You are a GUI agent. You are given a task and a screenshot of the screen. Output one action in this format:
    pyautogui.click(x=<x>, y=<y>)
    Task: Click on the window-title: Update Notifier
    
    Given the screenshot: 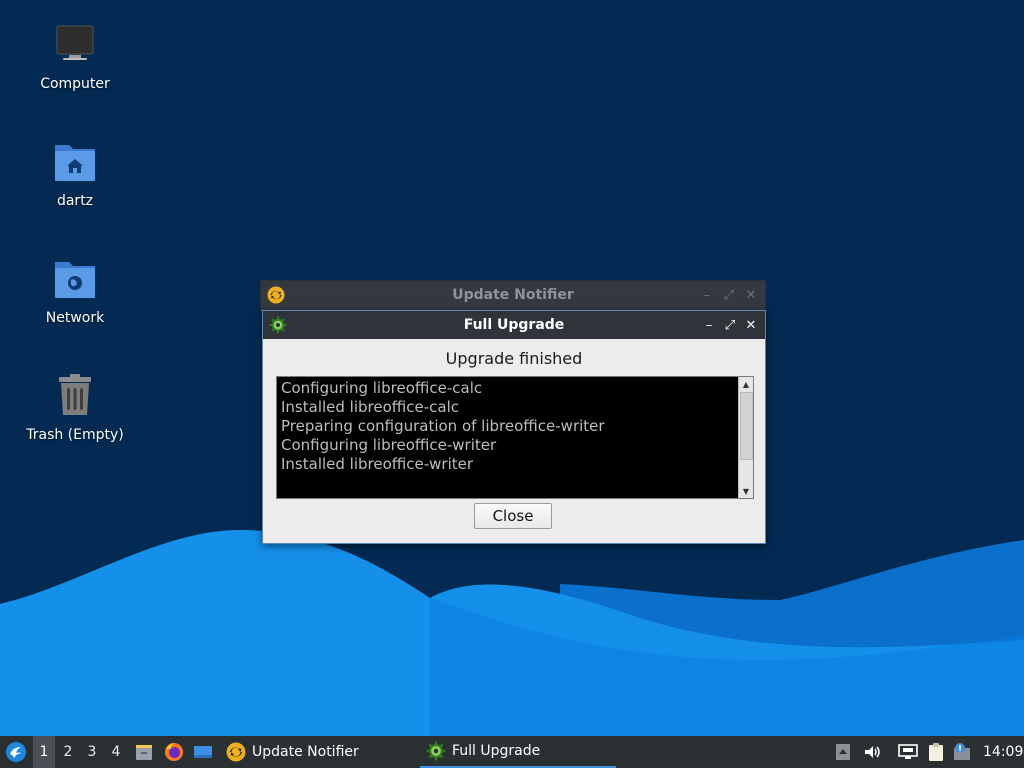 What is the action you would take?
    pyautogui.click(x=513, y=295)
    